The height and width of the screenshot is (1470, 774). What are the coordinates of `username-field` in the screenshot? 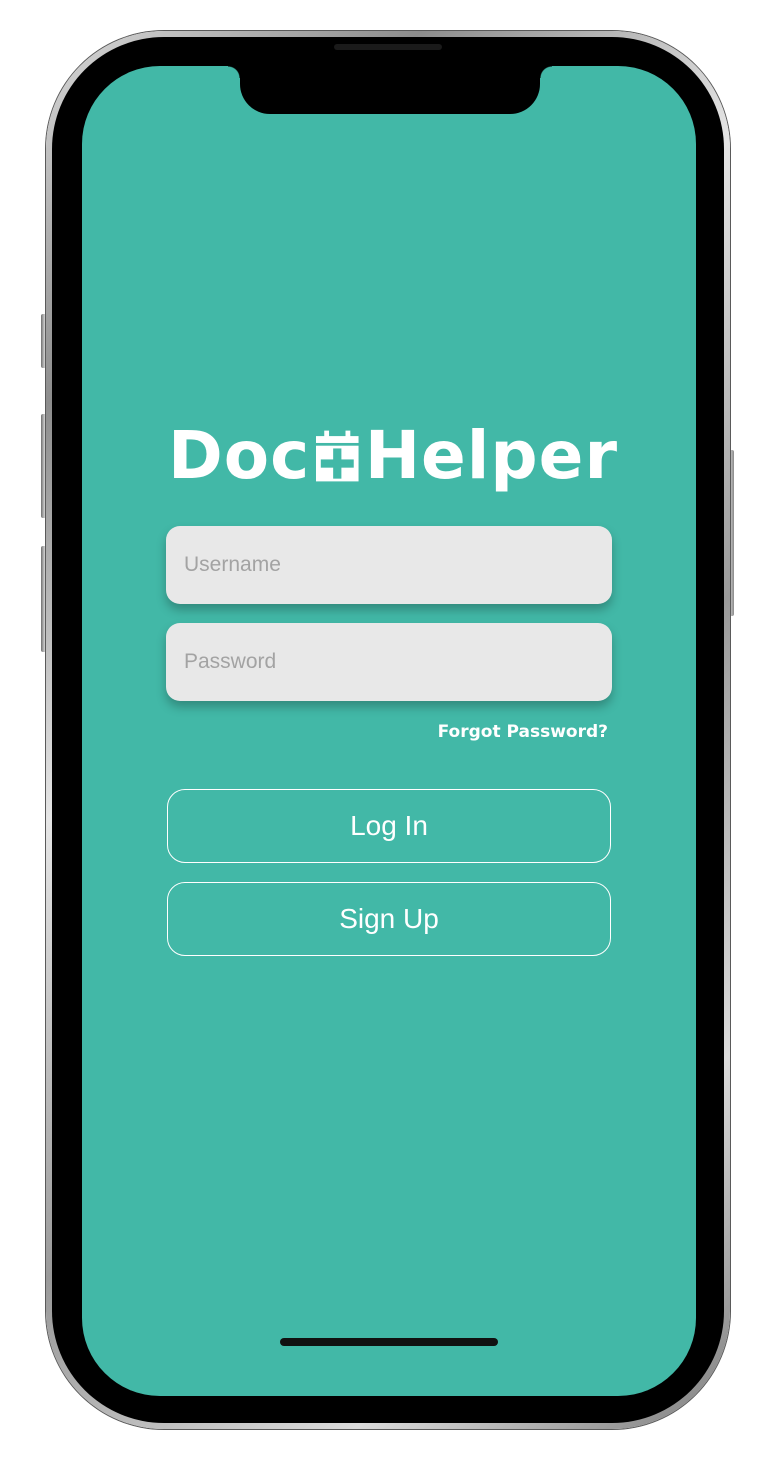 It's located at (389, 565).